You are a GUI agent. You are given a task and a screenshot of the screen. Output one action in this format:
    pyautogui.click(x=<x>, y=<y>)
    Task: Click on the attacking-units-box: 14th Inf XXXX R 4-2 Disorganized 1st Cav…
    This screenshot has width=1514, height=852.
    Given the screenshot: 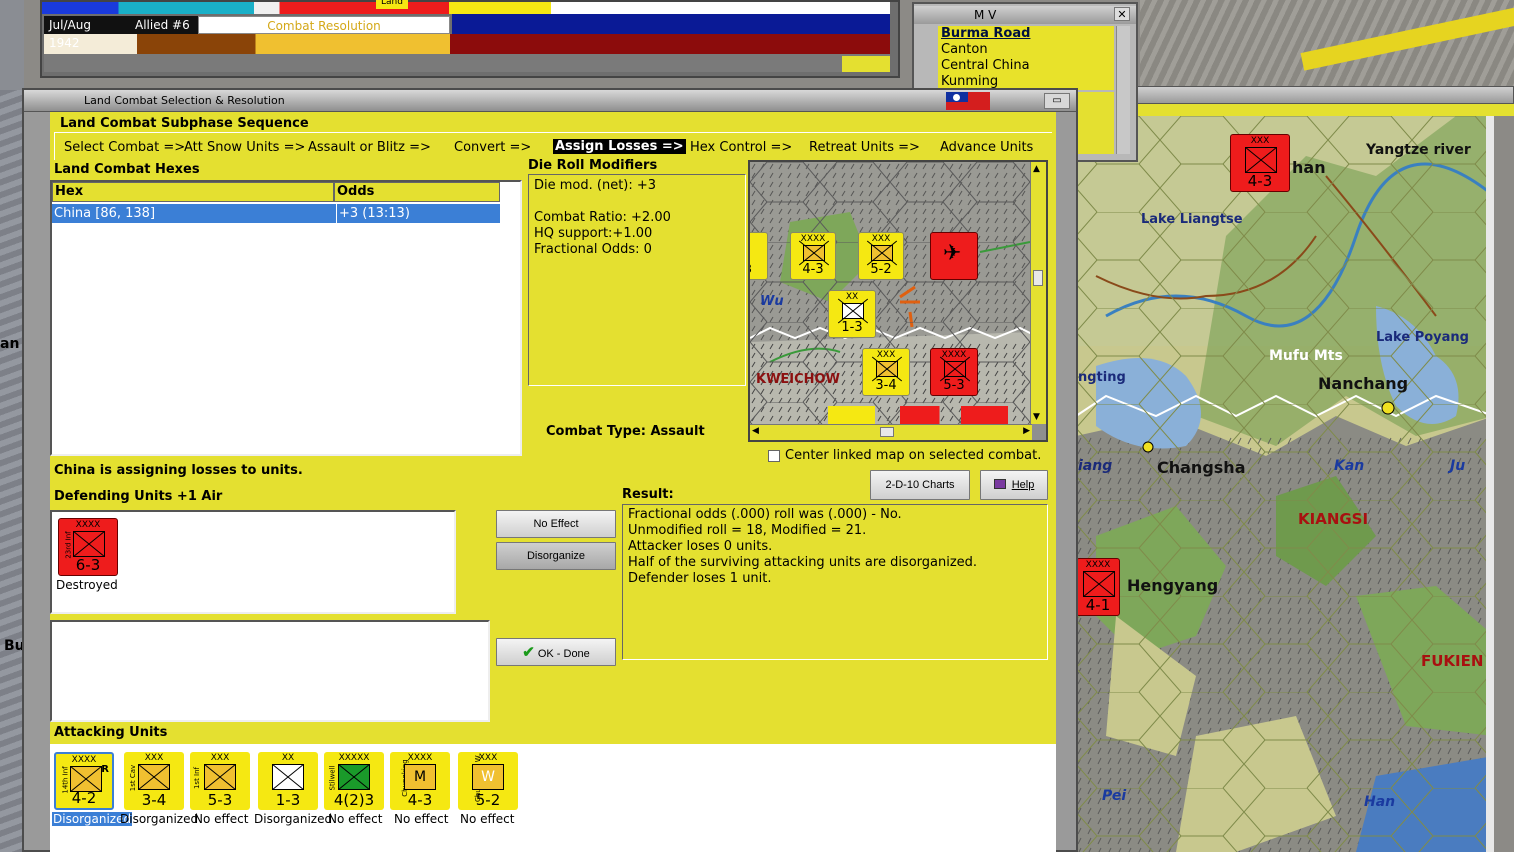 What is the action you would take?
    pyautogui.click(x=553, y=798)
    